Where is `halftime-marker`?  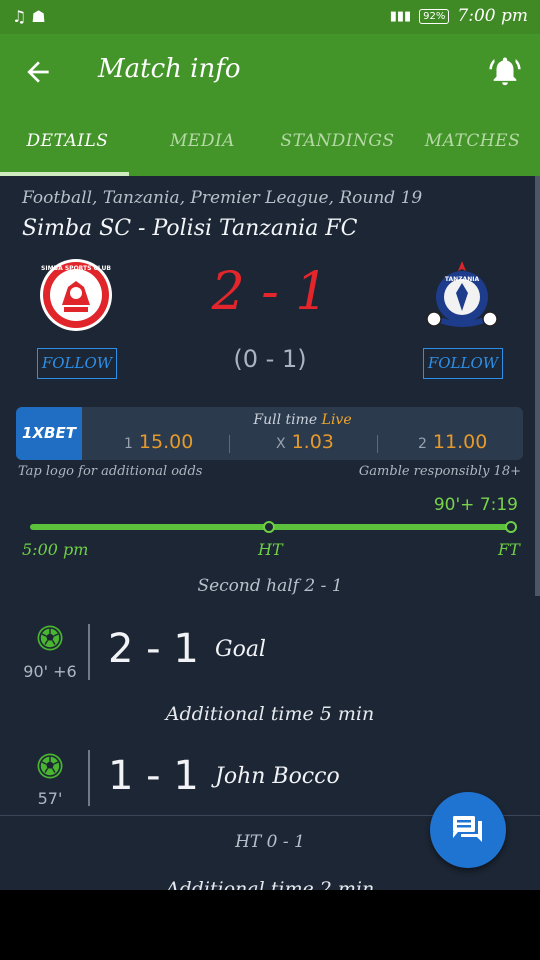
halftime-marker is located at coordinates (269, 527).